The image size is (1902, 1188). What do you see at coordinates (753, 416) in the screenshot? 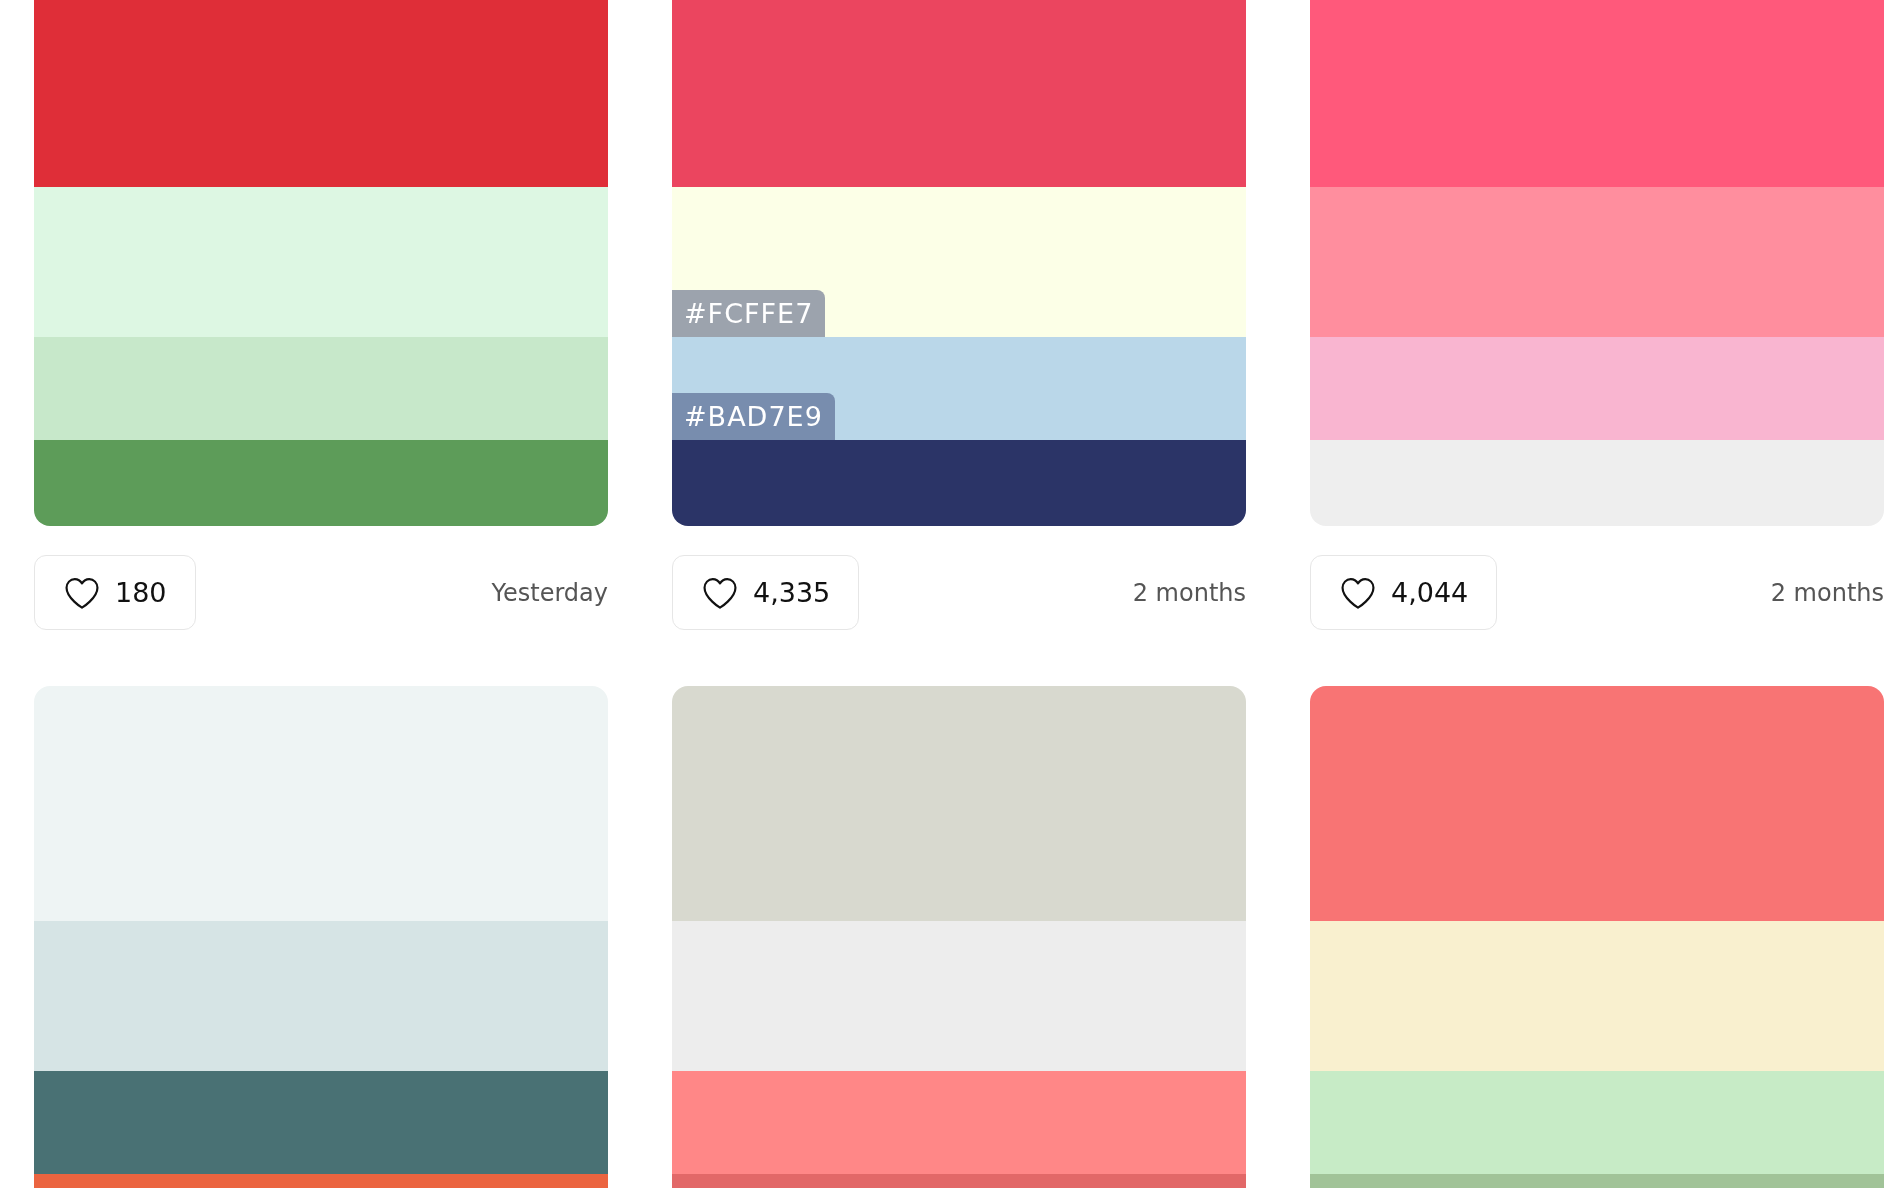
I see `hex-code: #BAD7E9` at bounding box center [753, 416].